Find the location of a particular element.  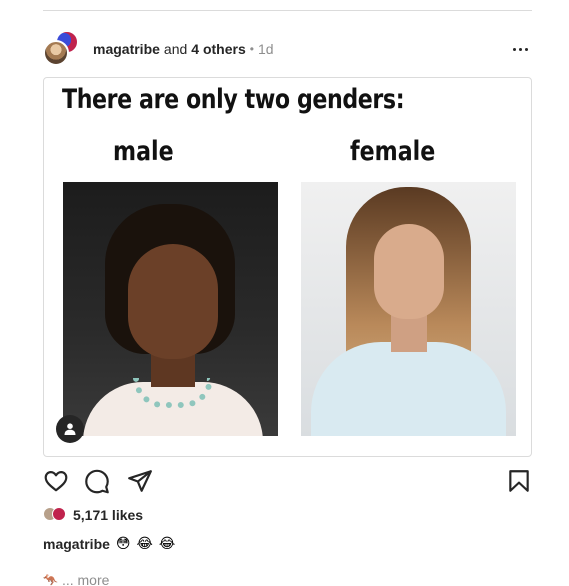

action-bar is located at coordinates (287, 482).